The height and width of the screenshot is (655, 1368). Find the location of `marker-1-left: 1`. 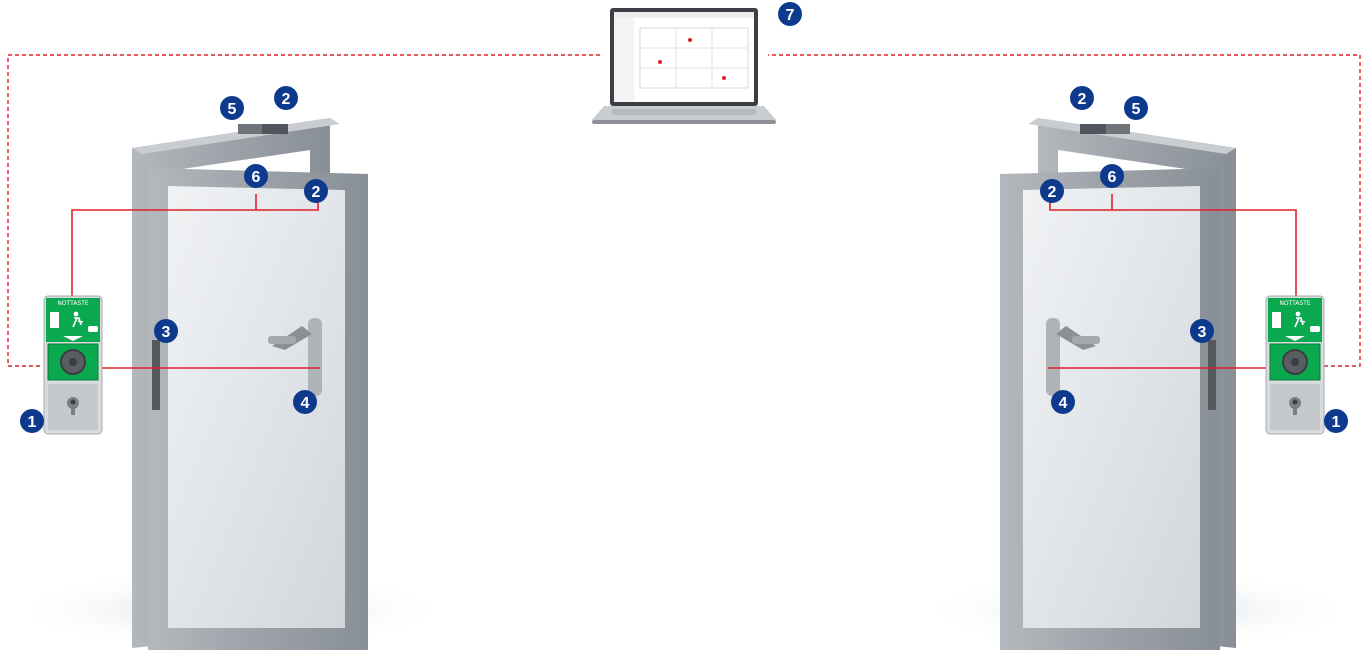

marker-1-left: 1 is located at coordinates (32, 421).